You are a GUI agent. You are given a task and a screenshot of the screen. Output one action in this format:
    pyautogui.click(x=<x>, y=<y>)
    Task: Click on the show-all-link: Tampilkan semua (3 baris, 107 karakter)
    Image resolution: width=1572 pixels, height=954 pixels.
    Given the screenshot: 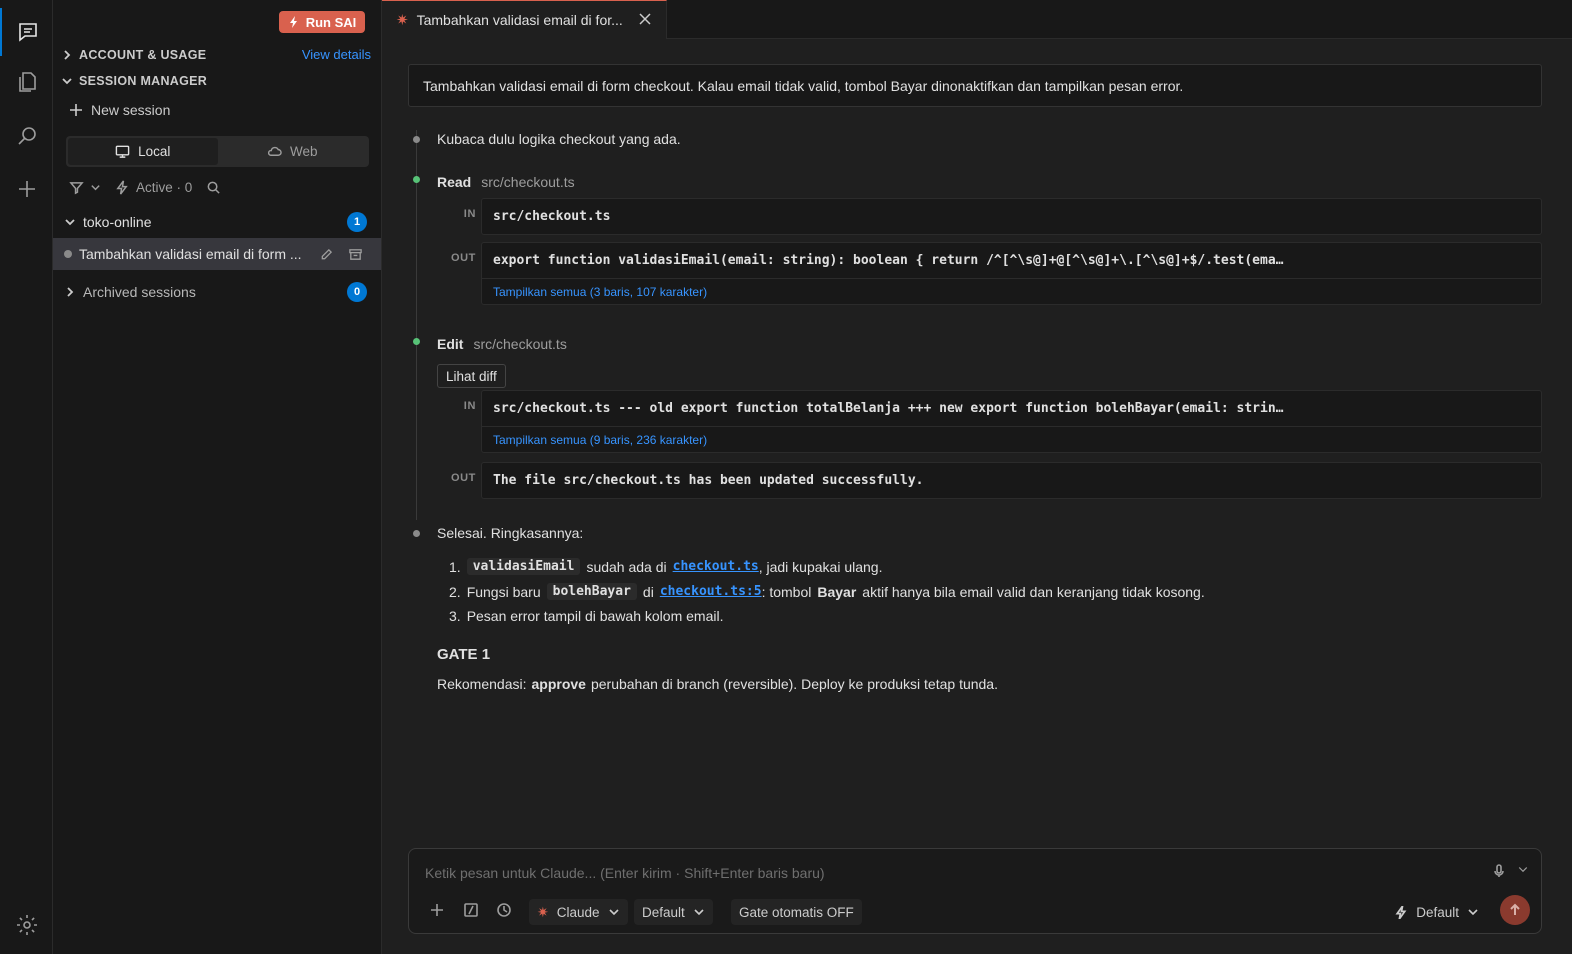 What is the action you would take?
    pyautogui.click(x=1011, y=291)
    